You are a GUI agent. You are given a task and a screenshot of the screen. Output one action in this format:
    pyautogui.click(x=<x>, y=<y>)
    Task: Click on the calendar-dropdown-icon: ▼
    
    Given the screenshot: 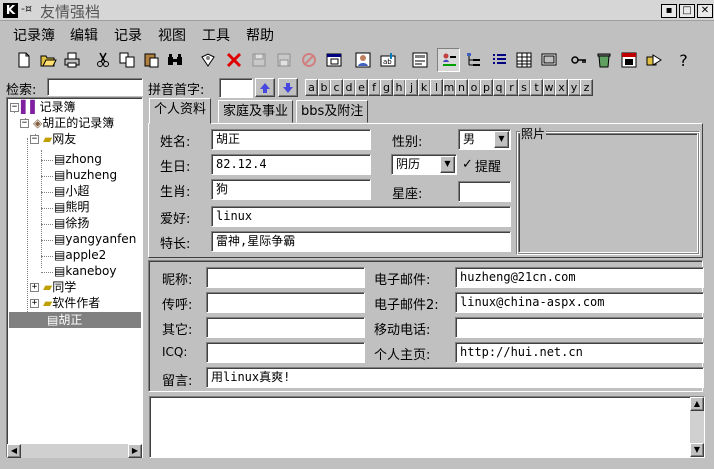 What is the action you would take?
    pyautogui.click(x=447, y=164)
    